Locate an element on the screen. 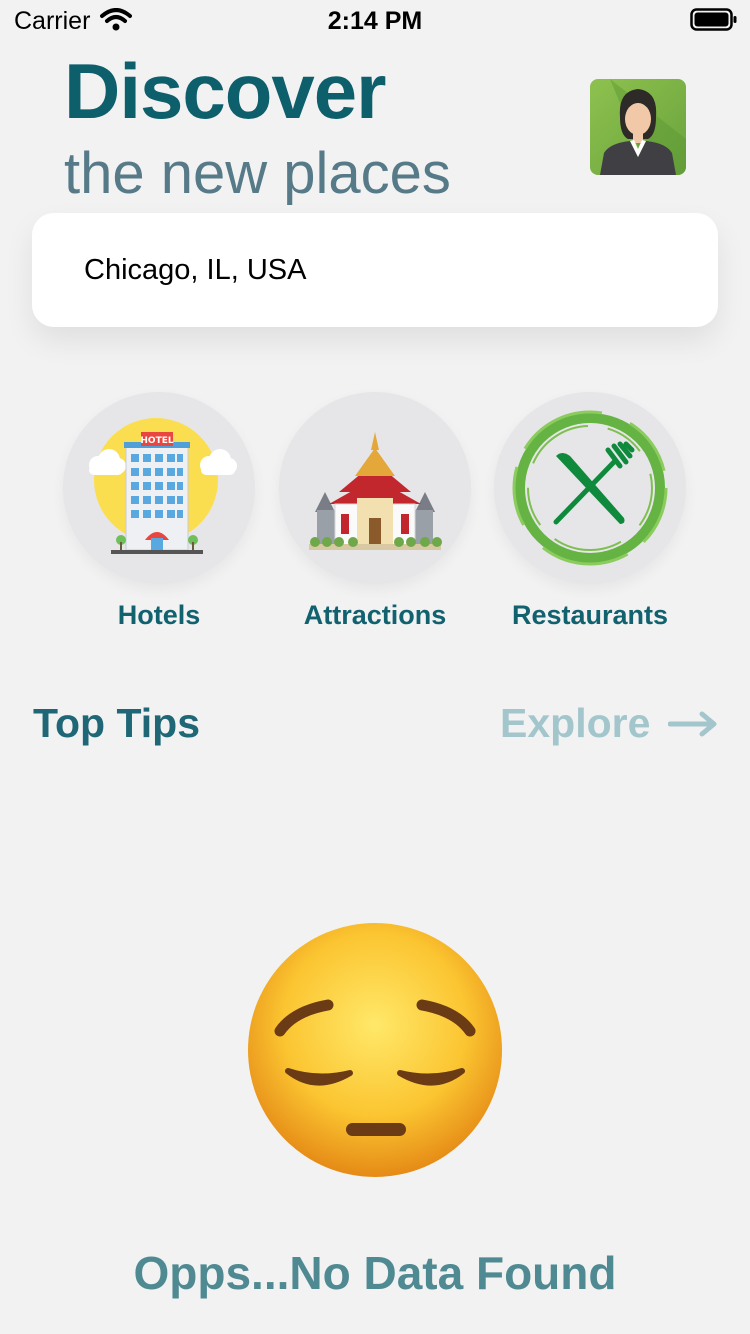  category-restaurants: Restaurants is located at coordinates (590, 511).